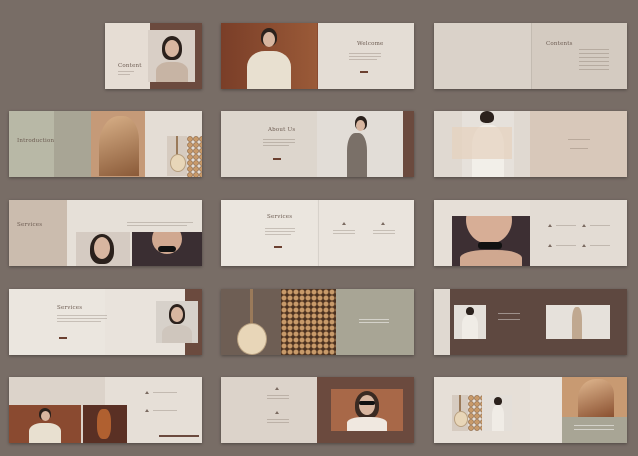  What do you see at coordinates (118, 144) in the screenshot?
I see `intro-hair-photo` at bounding box center [118, 144].